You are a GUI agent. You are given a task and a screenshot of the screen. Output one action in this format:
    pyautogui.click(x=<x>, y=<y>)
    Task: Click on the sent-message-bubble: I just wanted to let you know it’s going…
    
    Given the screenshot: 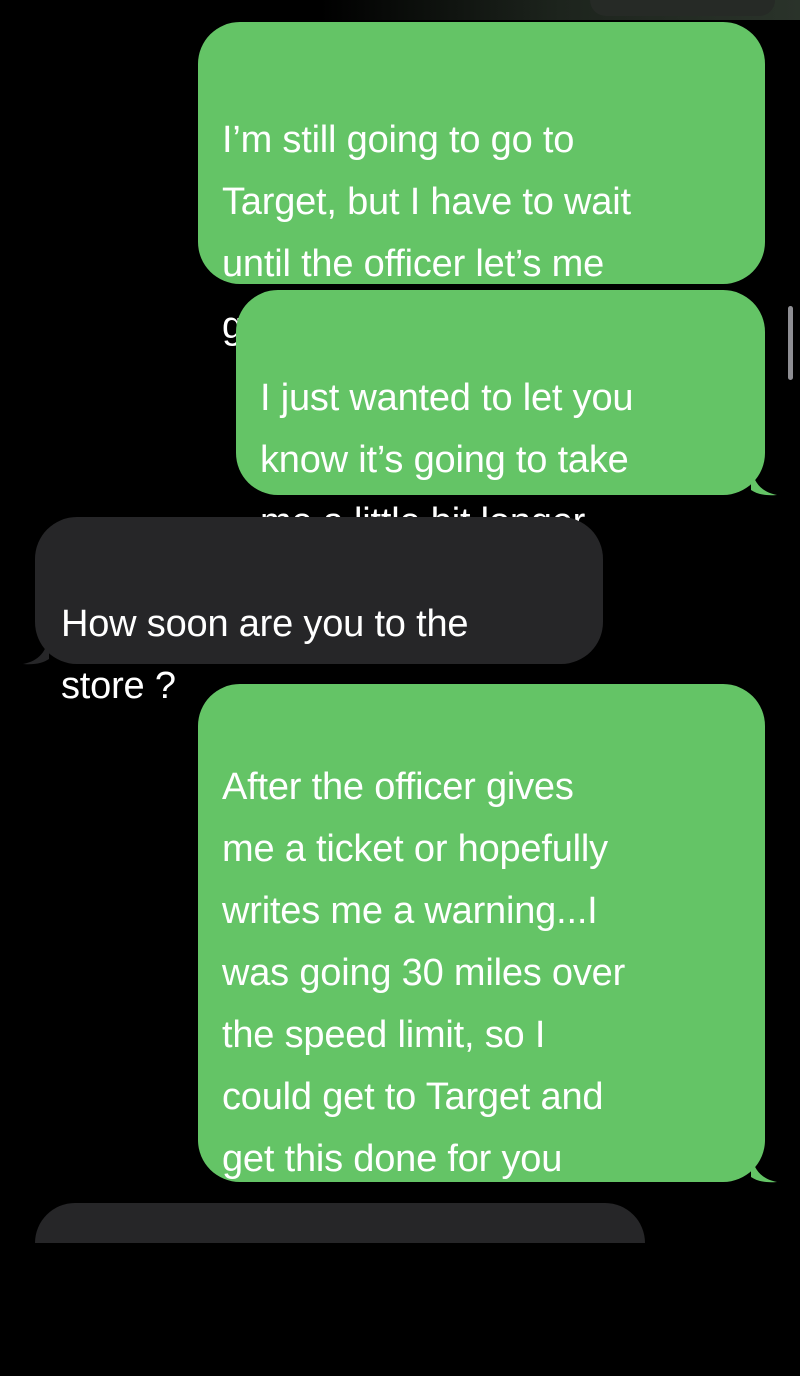 What is the action you would take?
    pyautogui.click(x=506, y=416)
    